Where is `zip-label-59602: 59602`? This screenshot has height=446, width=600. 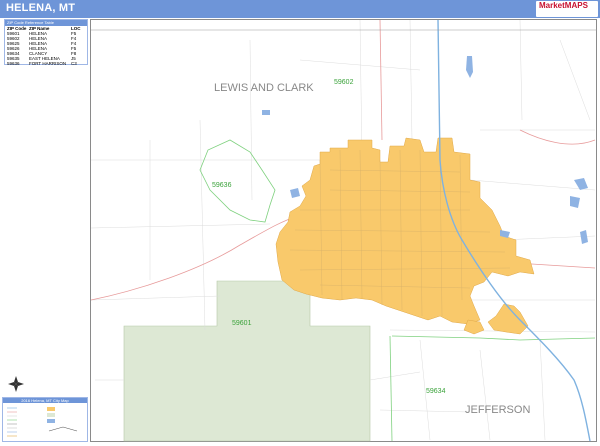
zip-label-59602: 59602 is located at coordinates (344, 82).